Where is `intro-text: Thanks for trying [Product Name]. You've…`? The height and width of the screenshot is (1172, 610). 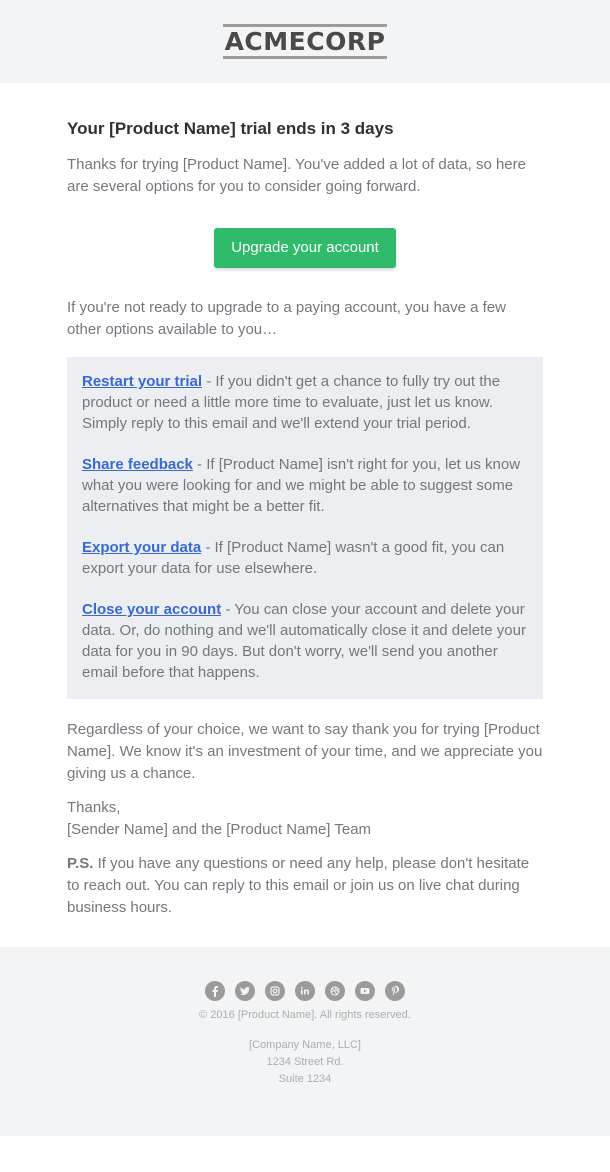 intro-text: Thanks for trying [Product Name]. You've… is located at coordinates (296, 175).